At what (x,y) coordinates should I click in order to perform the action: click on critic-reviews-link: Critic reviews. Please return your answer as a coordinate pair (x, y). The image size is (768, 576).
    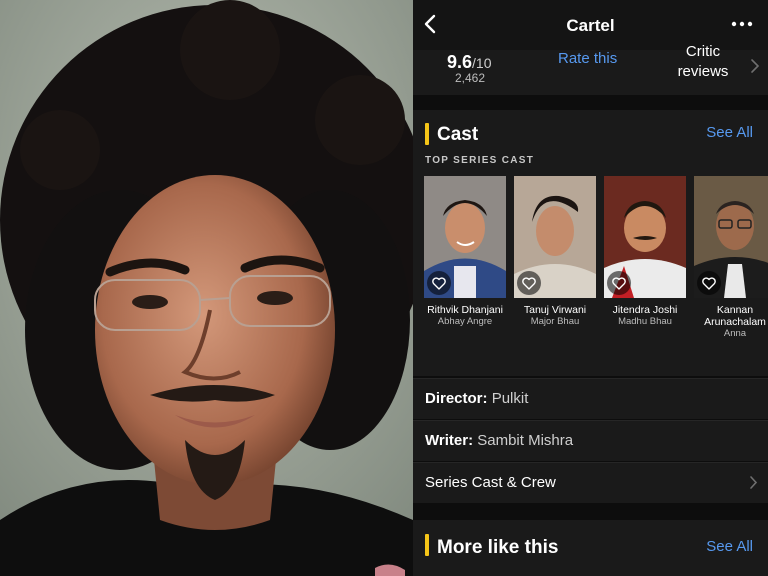
    Looking at the image, I should click on (703, 62).